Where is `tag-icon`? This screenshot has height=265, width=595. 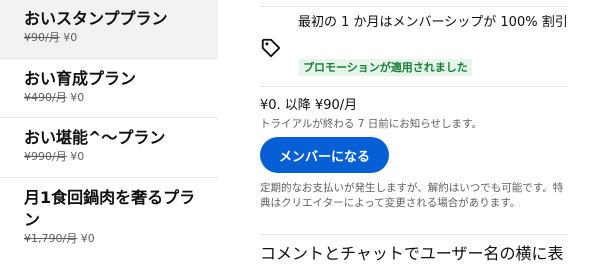
tag-icon is located at coordinates (271, 48).